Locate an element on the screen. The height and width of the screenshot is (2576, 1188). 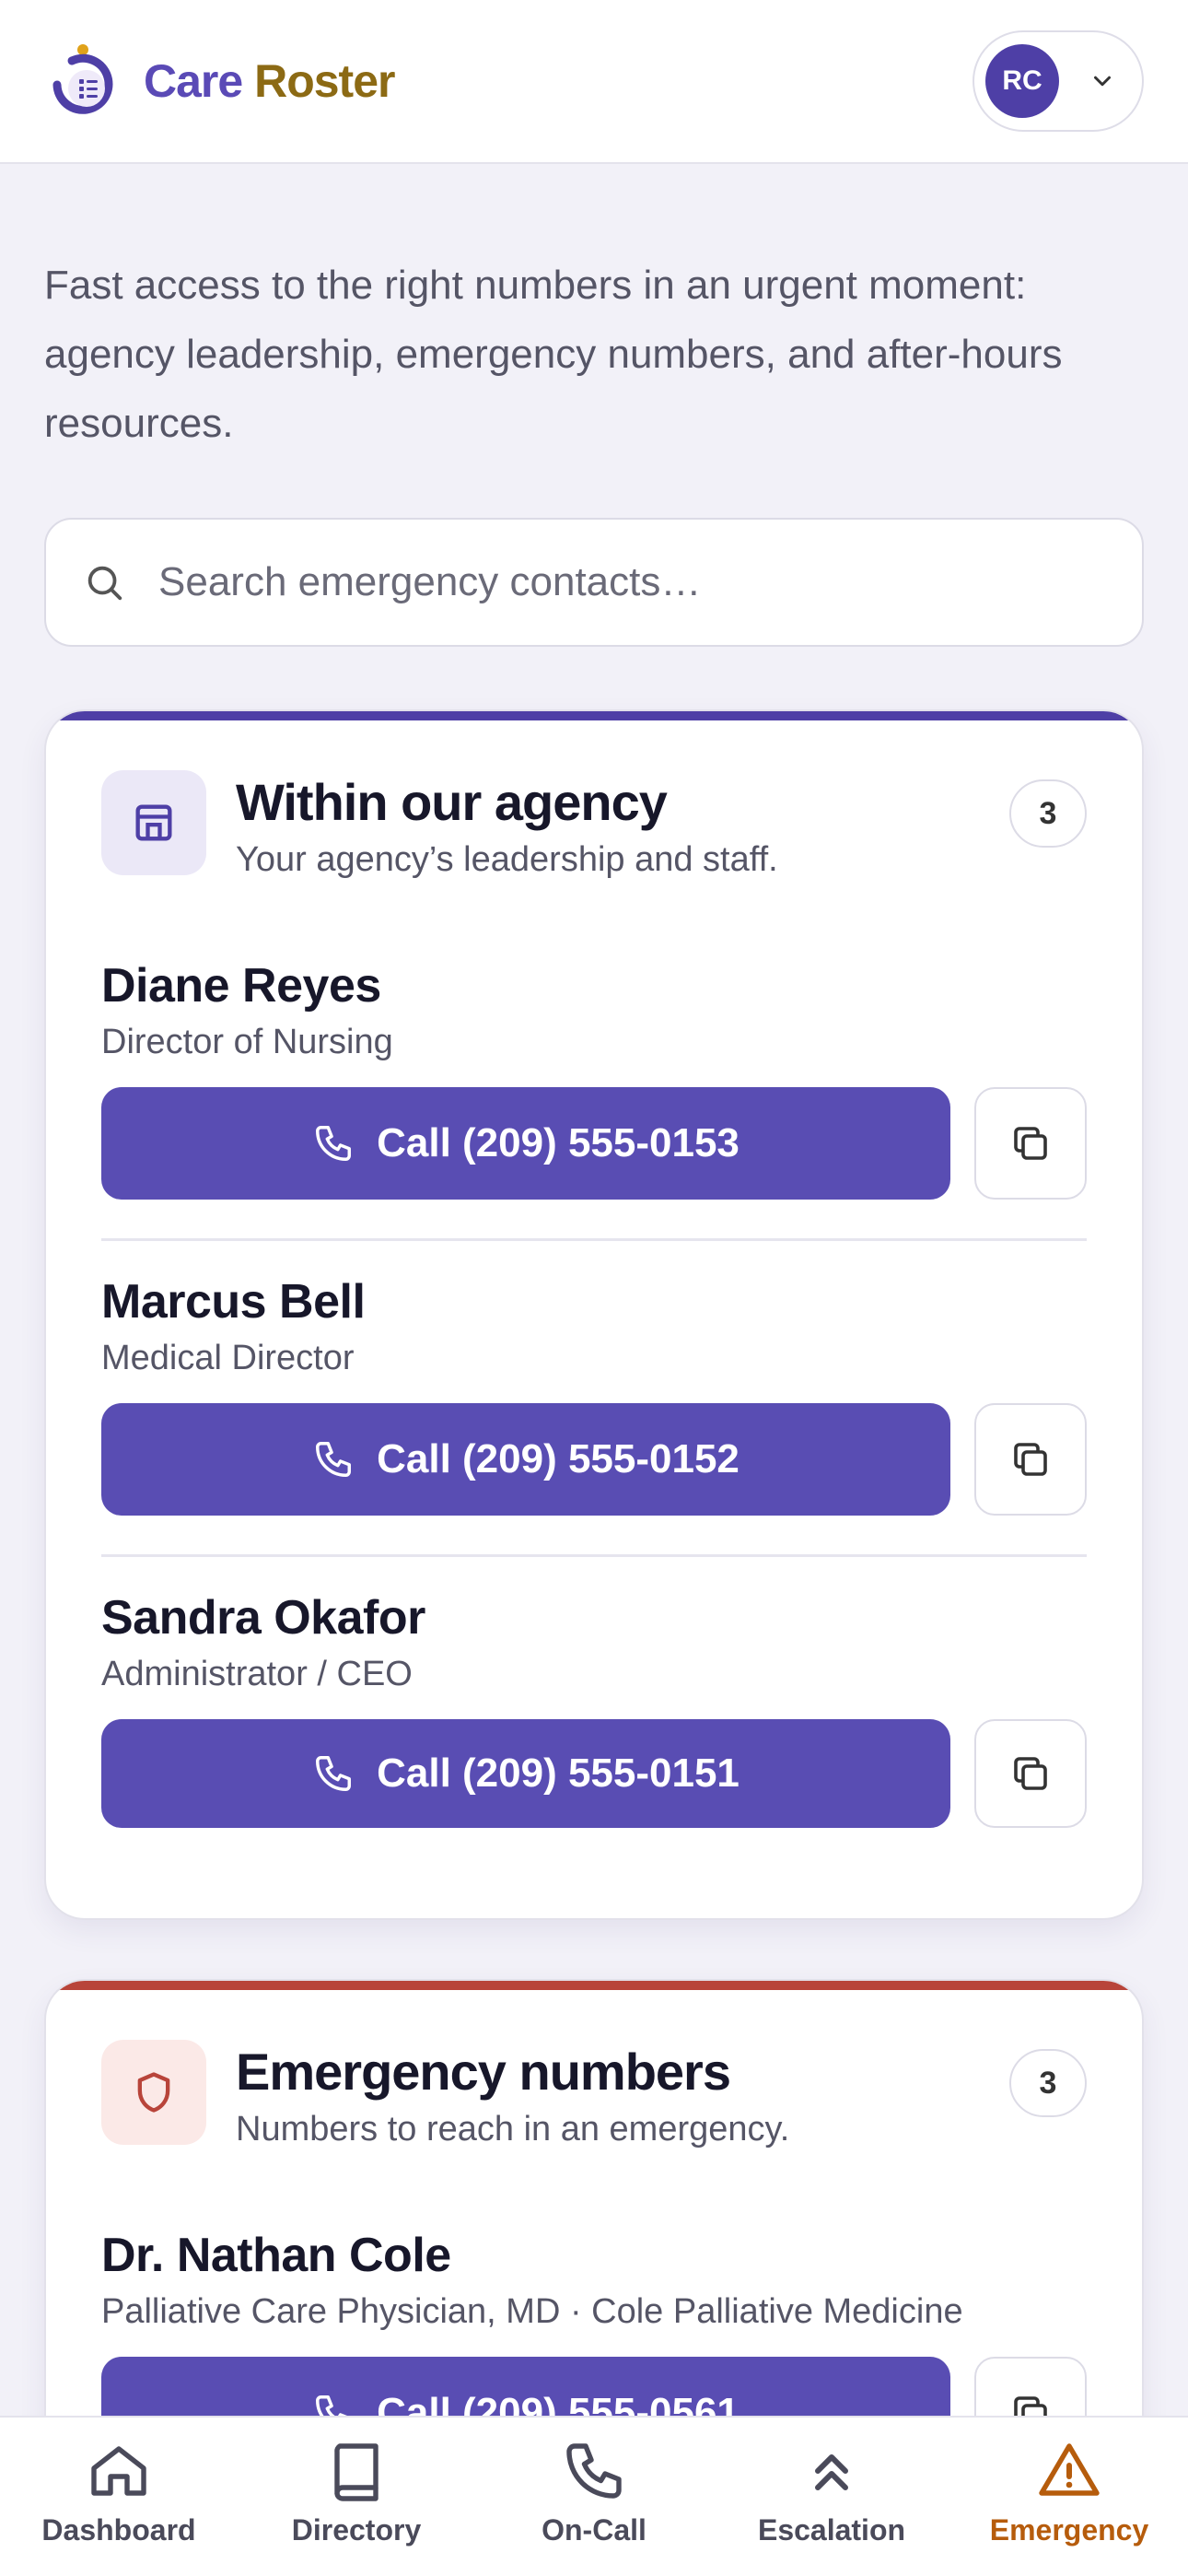
contact-role: Director of Nursing is located at coordinates (247, 1042).